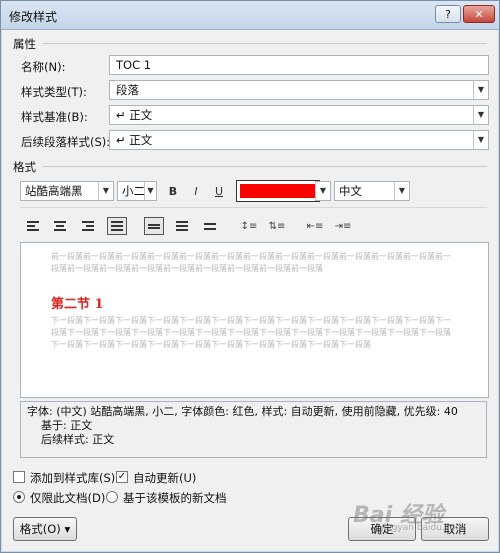  What do you see at coordinates (372, 191) in the screenshot?
I see `language-select: 中文 ▼` at bounding box center [372, 191].